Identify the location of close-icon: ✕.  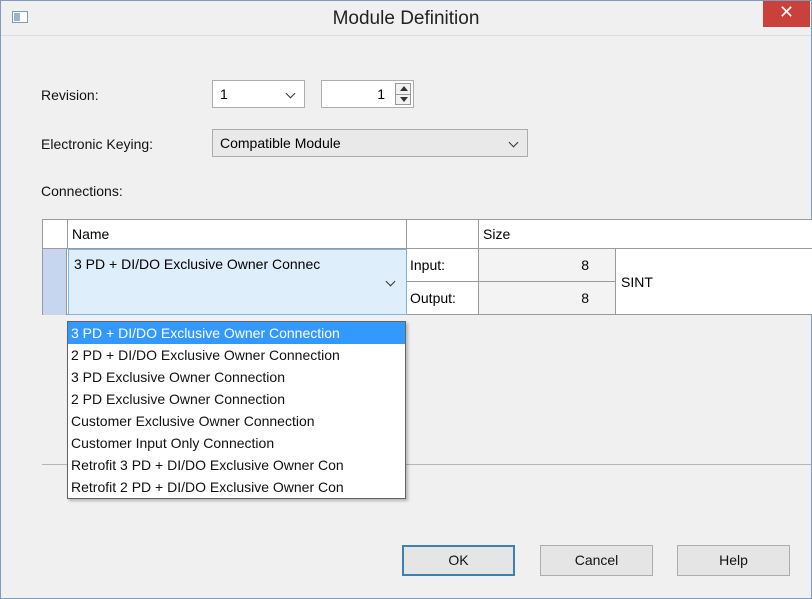
(786, 12).